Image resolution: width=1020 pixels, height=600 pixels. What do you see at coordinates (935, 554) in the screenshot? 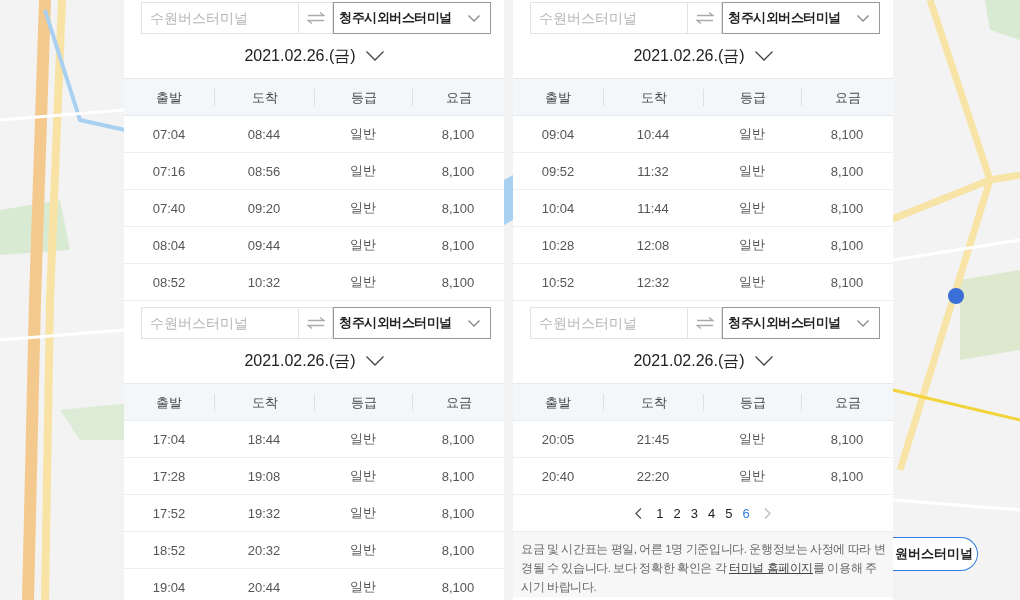
I see `terminal-button: 원버스터미널` at bounding box center [935, 554].